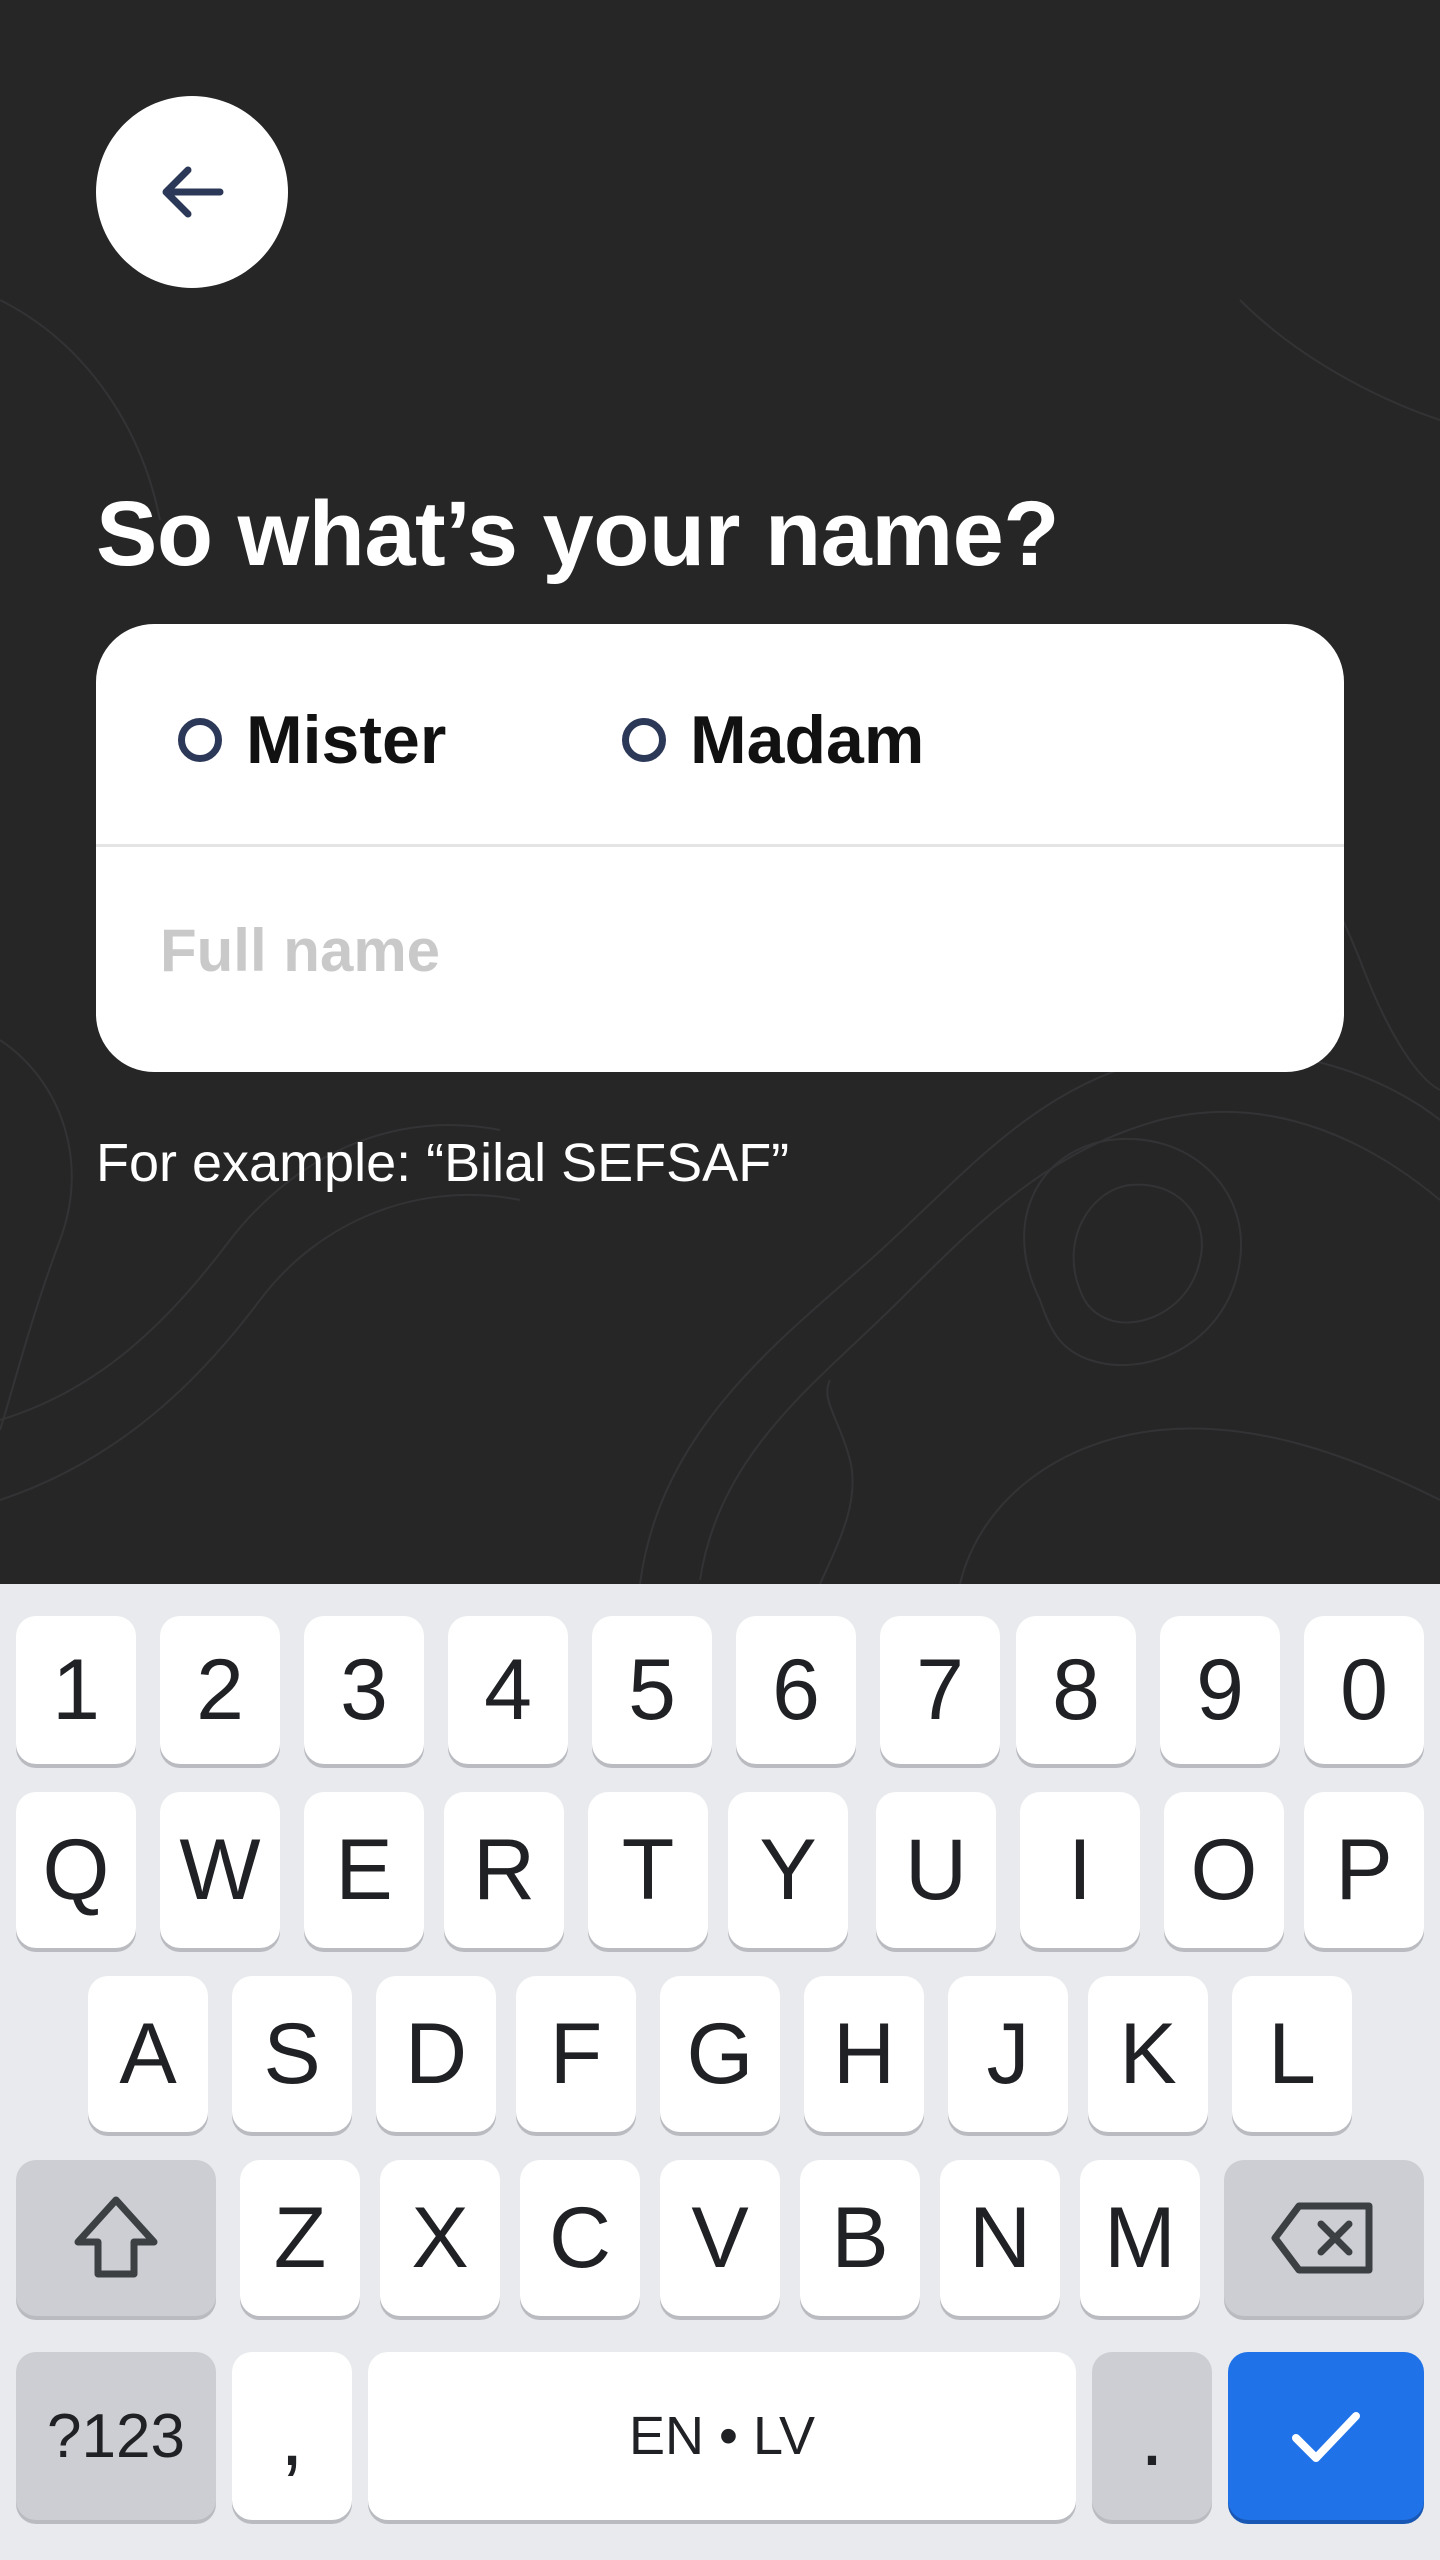  What do you see at coordinates (722, 2436) in the screenshot?
I see `space-key: EN • LV` at bounding box center [722, 2436].